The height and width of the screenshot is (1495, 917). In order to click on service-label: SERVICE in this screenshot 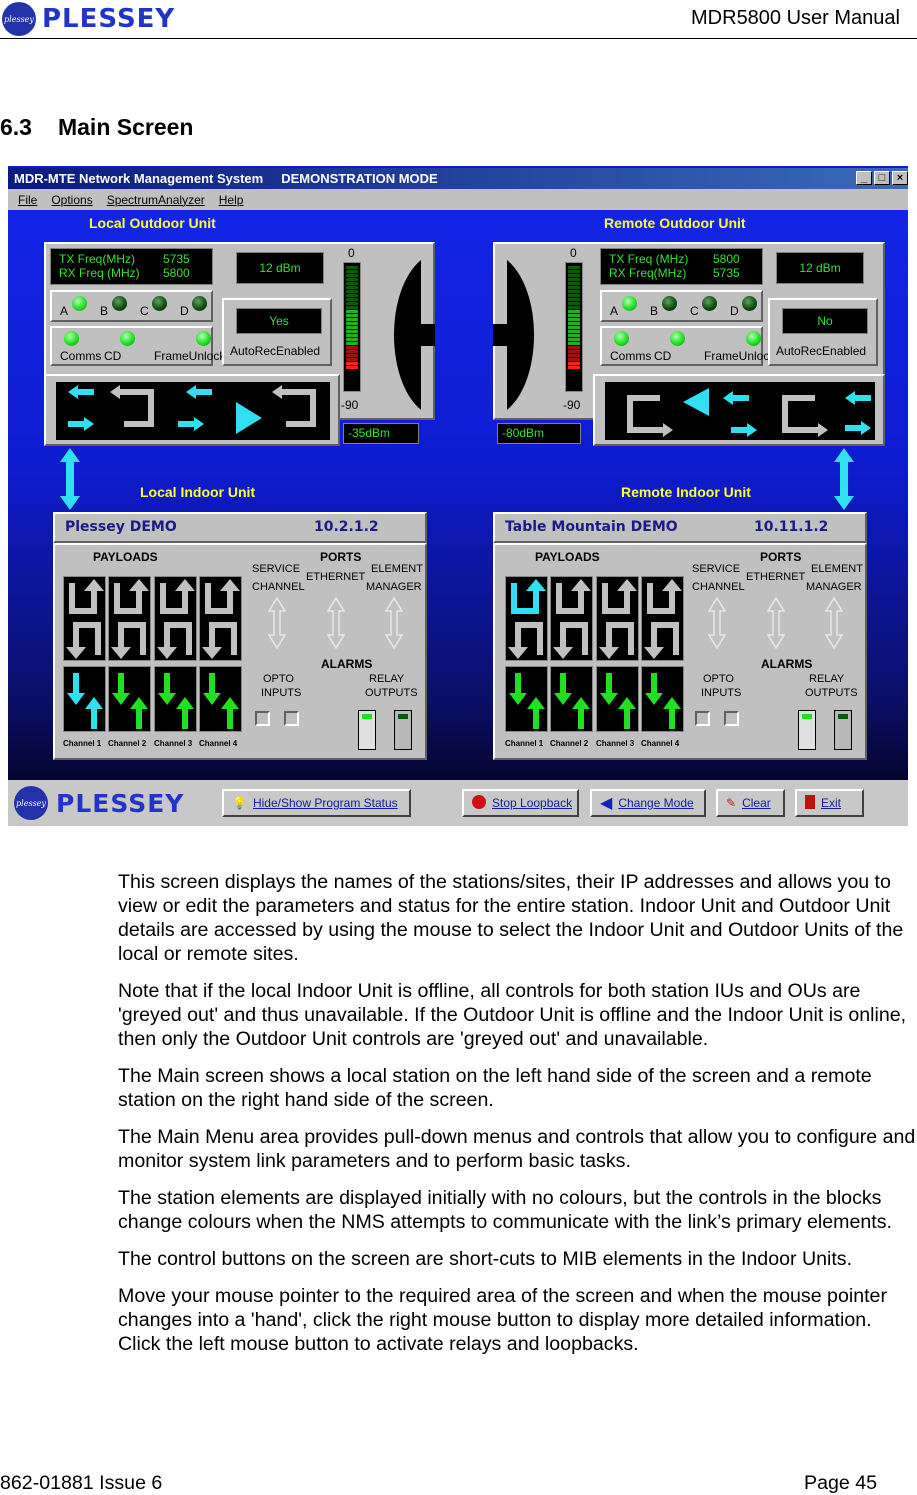, I will do `click(276, 569)`.